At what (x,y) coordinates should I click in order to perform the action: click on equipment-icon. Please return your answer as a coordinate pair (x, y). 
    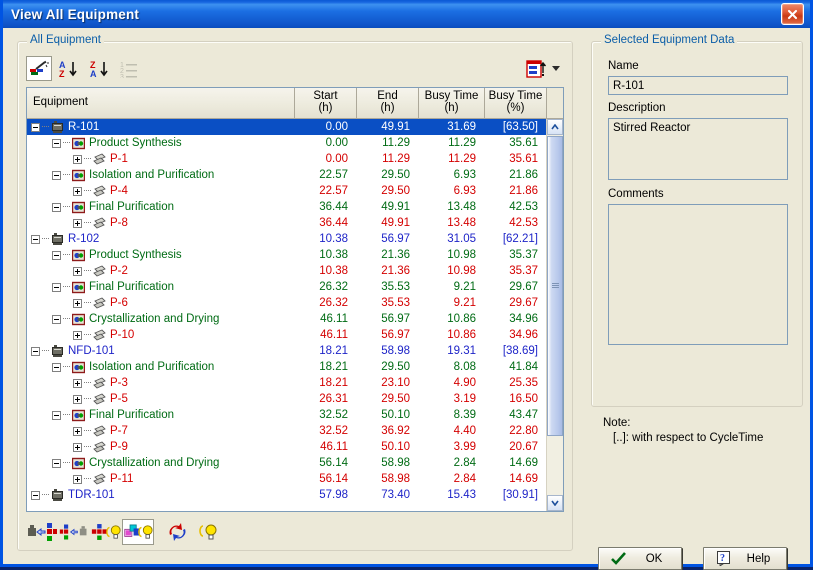
    Looking at the image, I should click on (57, 127).